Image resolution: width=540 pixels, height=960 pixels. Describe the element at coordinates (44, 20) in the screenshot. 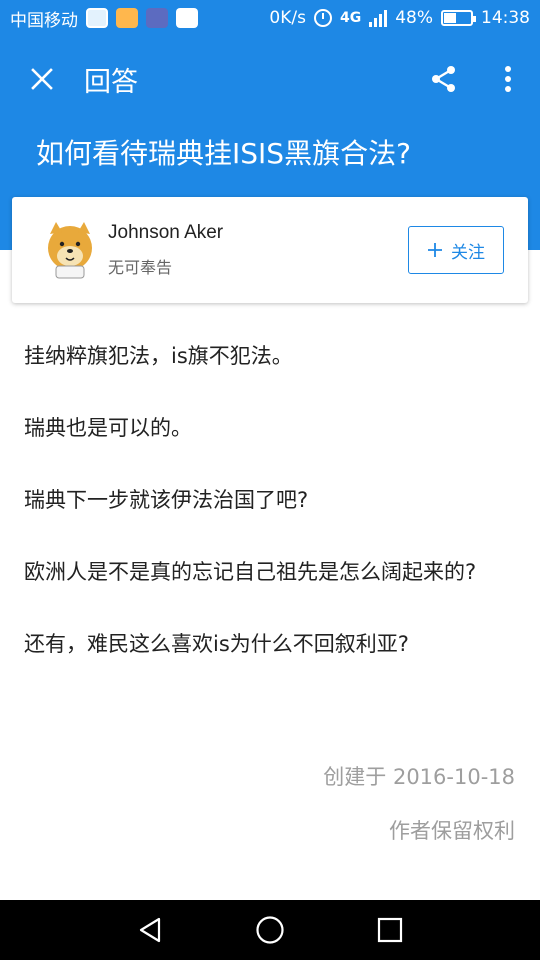

I see `carrier-name: 中国移动` at that location.